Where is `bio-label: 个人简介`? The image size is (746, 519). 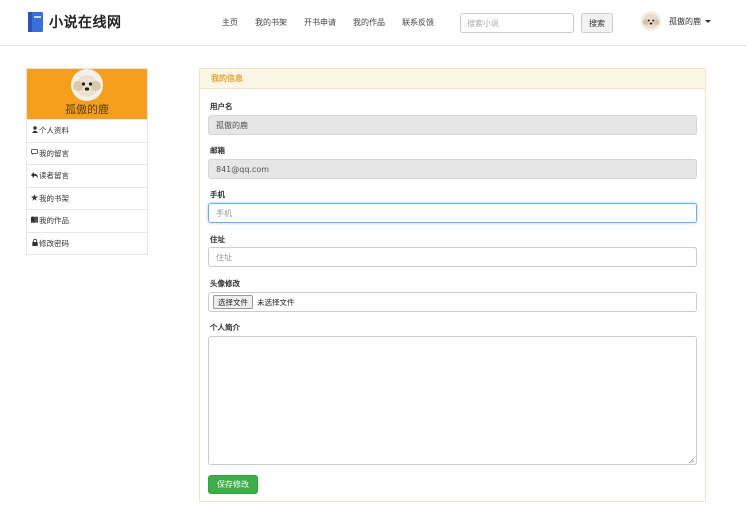
bio-label: 个人简介 is located at coordinates (225, 327).